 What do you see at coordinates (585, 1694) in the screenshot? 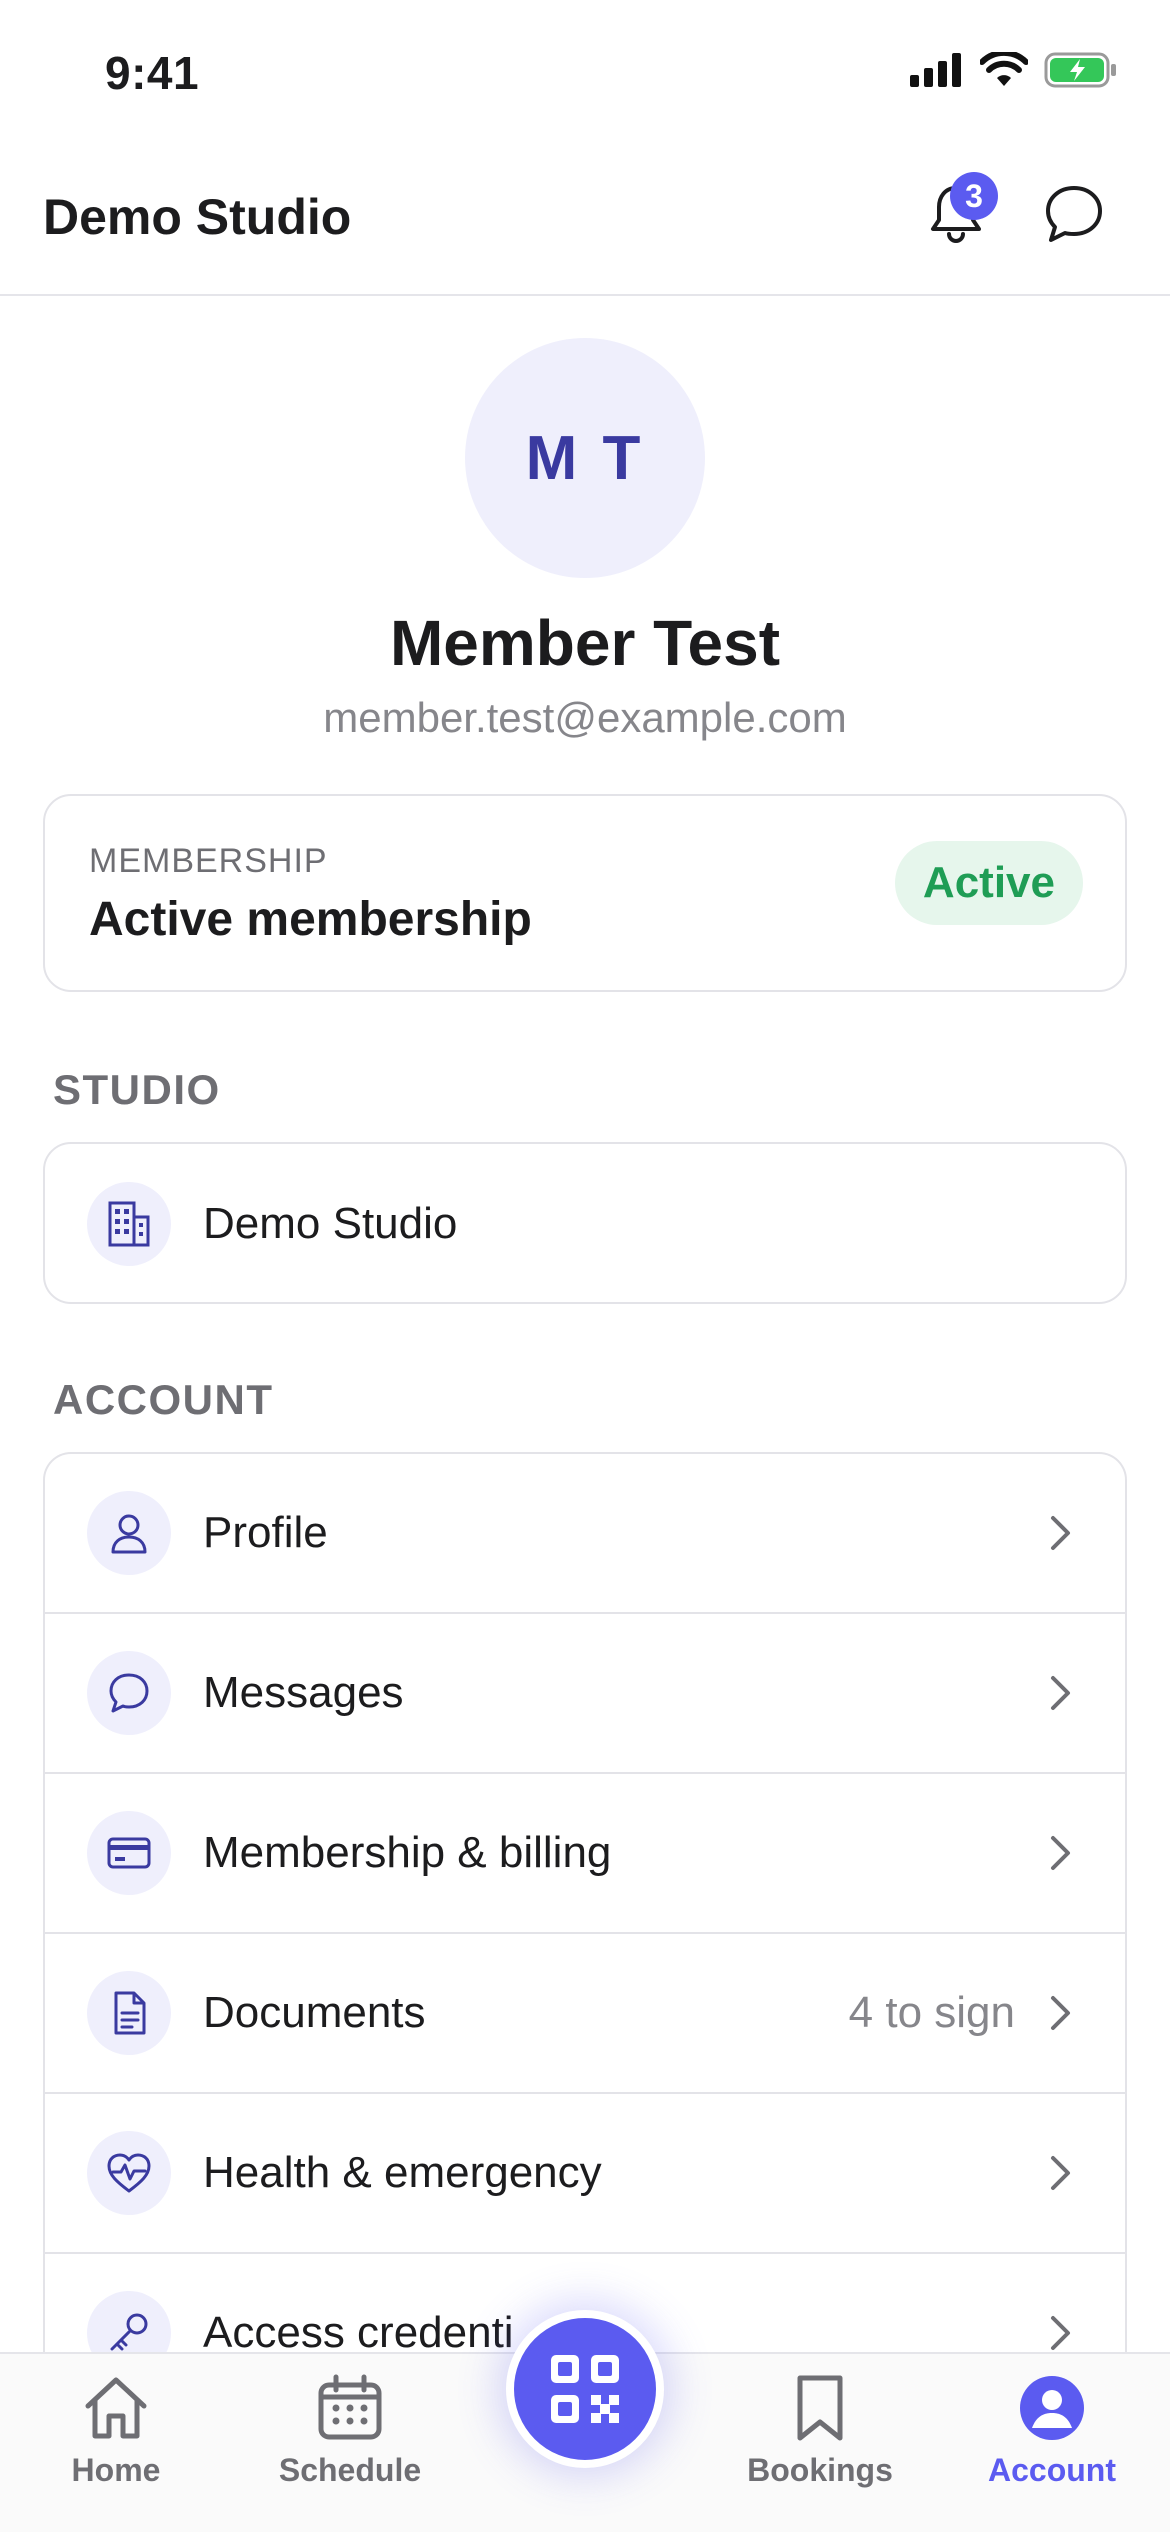
I see `account-item-messages: Messages` at bounding box center [585, 1694].